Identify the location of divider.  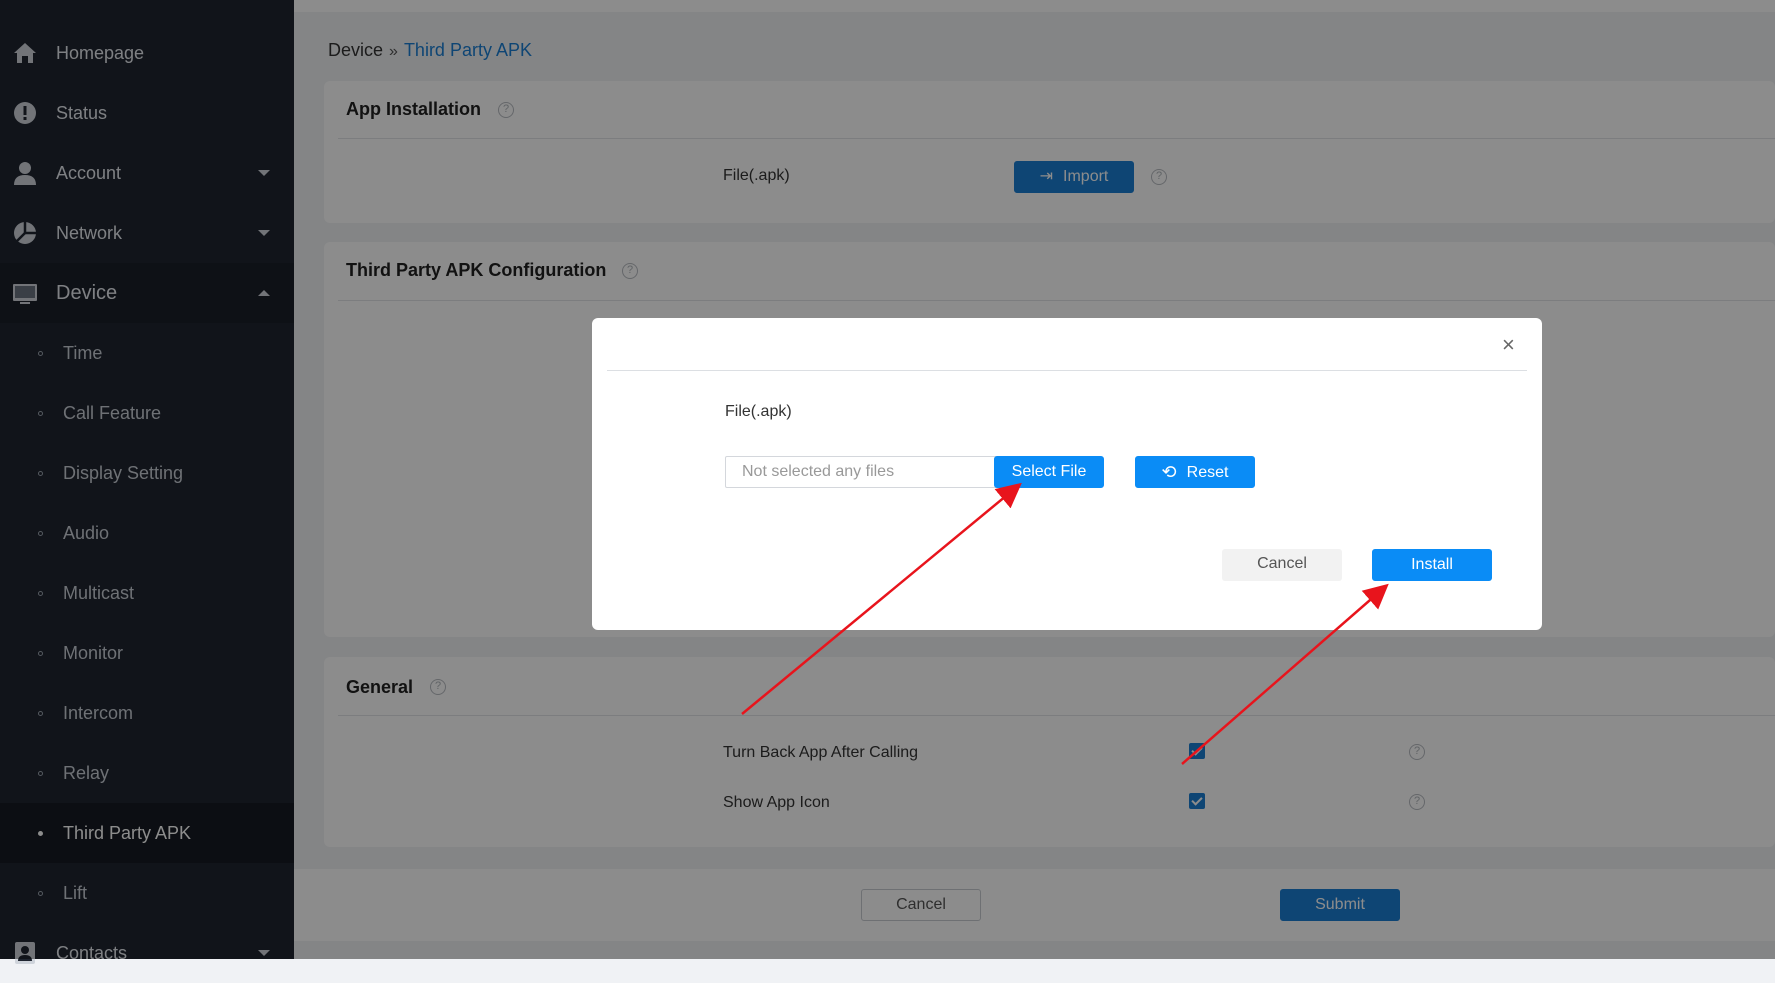
(1067, 370).